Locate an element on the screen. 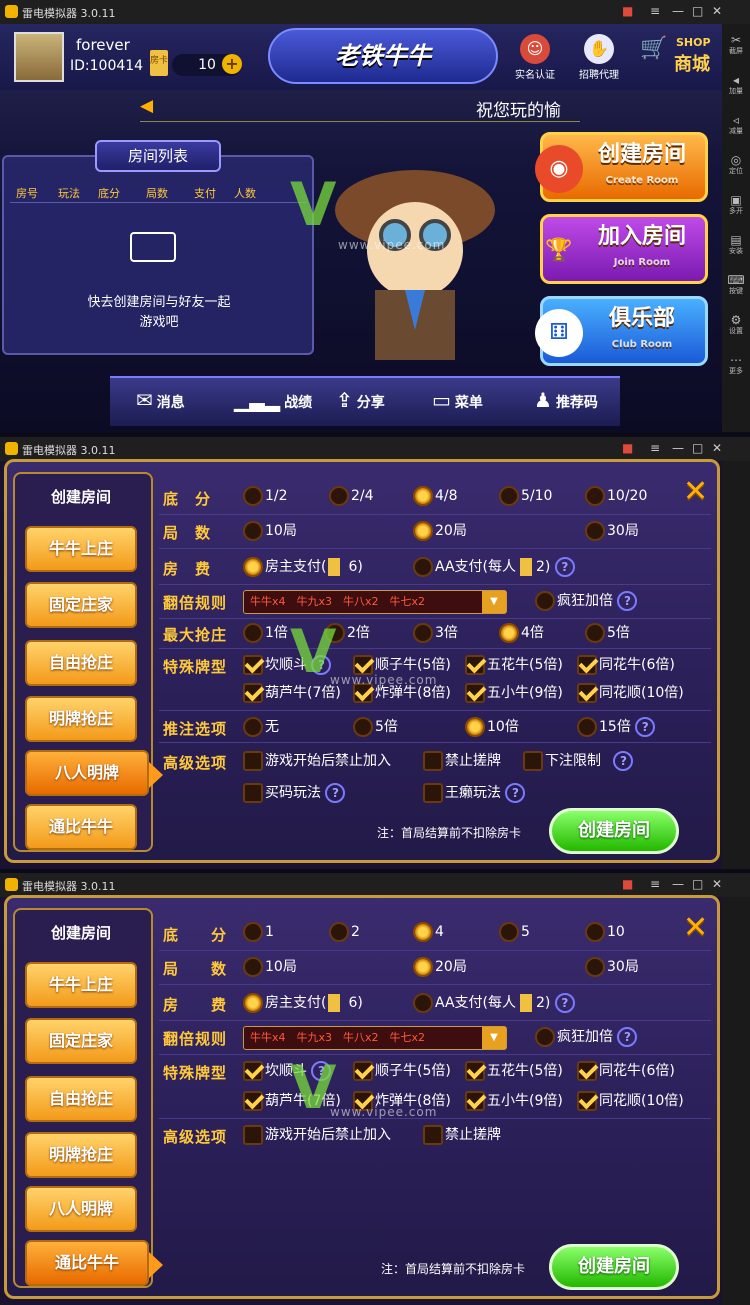 The image size is (750, 1305). base-option-4: 5 is located at coordinates (514, 932).